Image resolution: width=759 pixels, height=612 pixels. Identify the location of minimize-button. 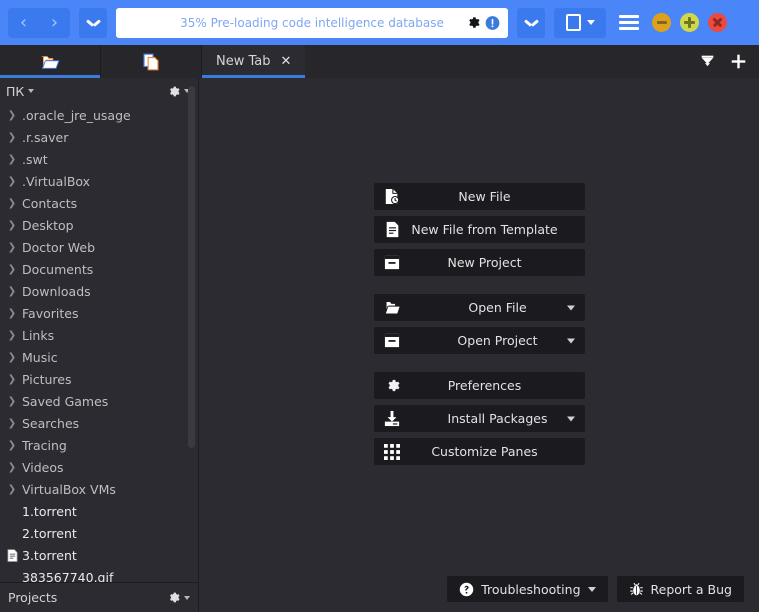
(661, 22).